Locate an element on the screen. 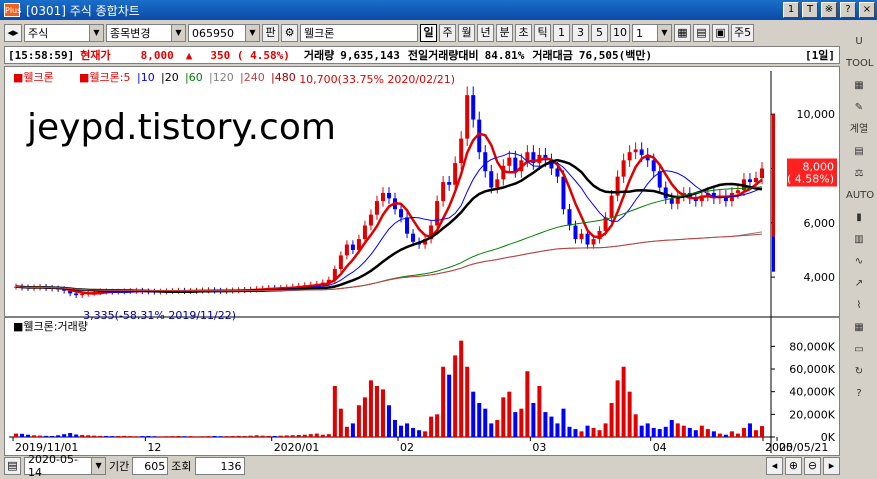  watermark-text: jeypd.tistory.com is located at coordinates (181, 127).